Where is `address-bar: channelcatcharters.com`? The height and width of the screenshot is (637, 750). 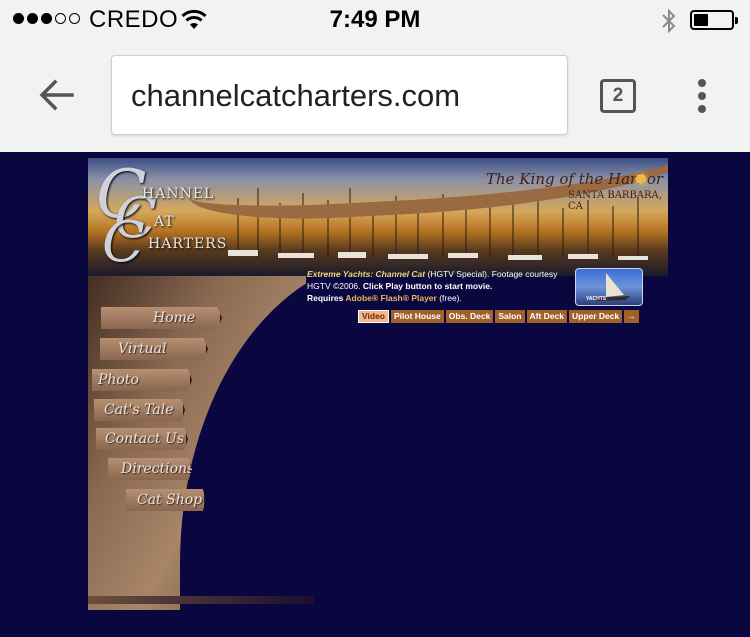 address-bar: channelcatcharters.com is located at coordinates (339, 95).